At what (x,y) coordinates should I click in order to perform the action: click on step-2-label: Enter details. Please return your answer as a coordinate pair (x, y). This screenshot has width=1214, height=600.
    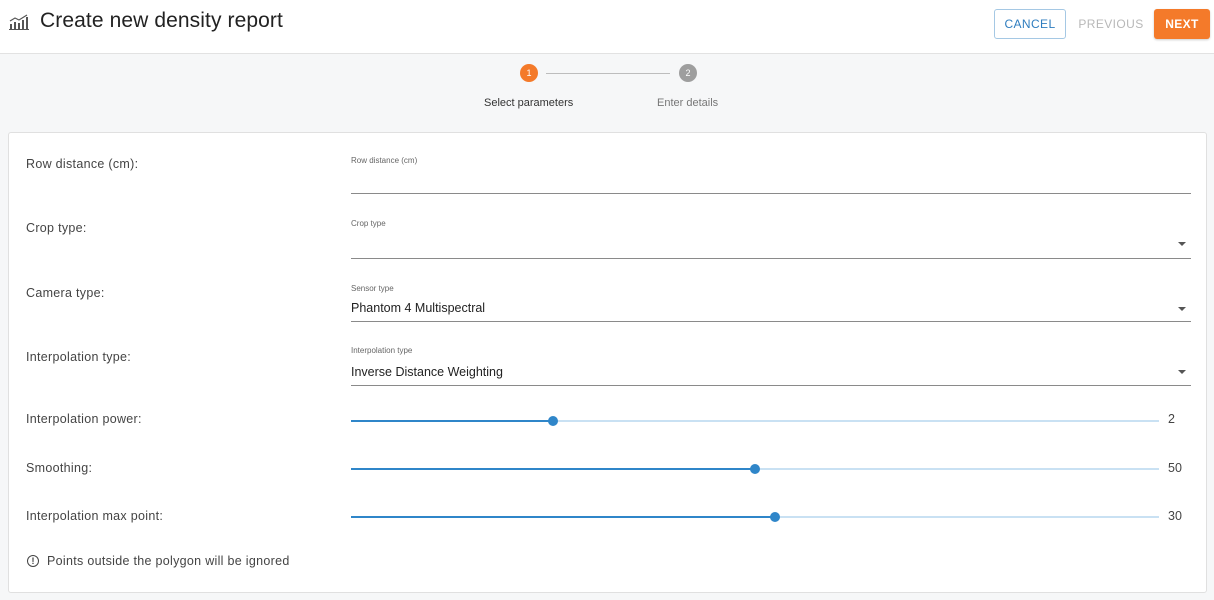
    Looking at the image, I should click on (688, 103).